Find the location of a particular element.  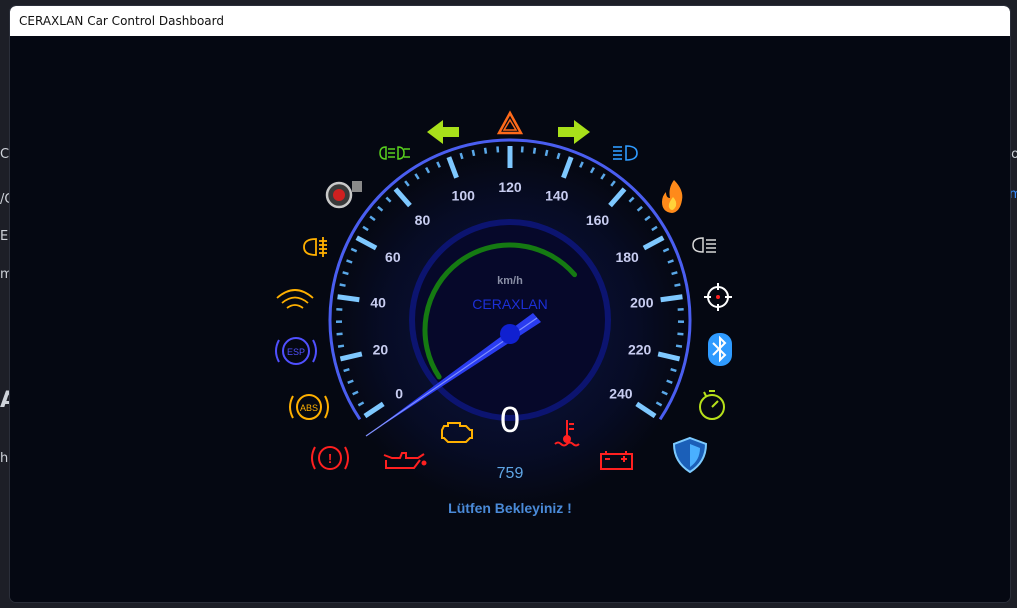

scale-label: 0 is located at coordinates (399, 393).